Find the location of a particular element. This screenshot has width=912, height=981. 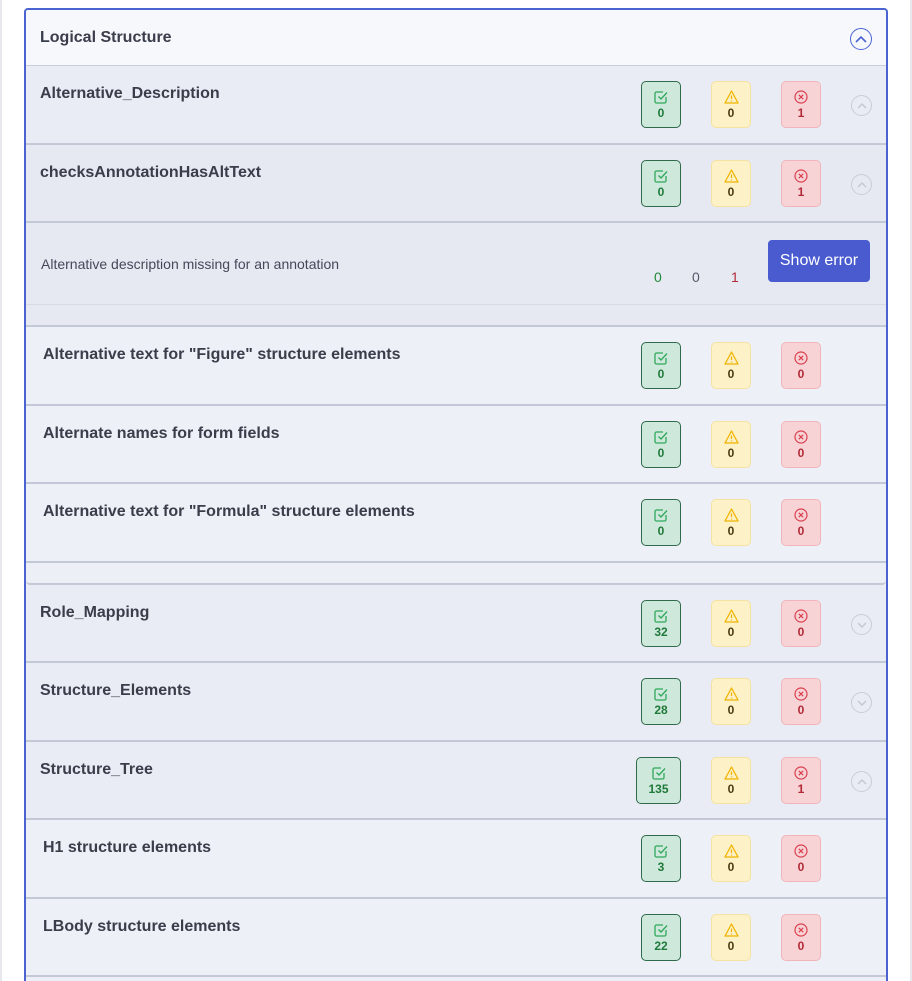

check-form-field-names: Alternate names for form fields 0 0 0 is located at coordinates (456, 445).